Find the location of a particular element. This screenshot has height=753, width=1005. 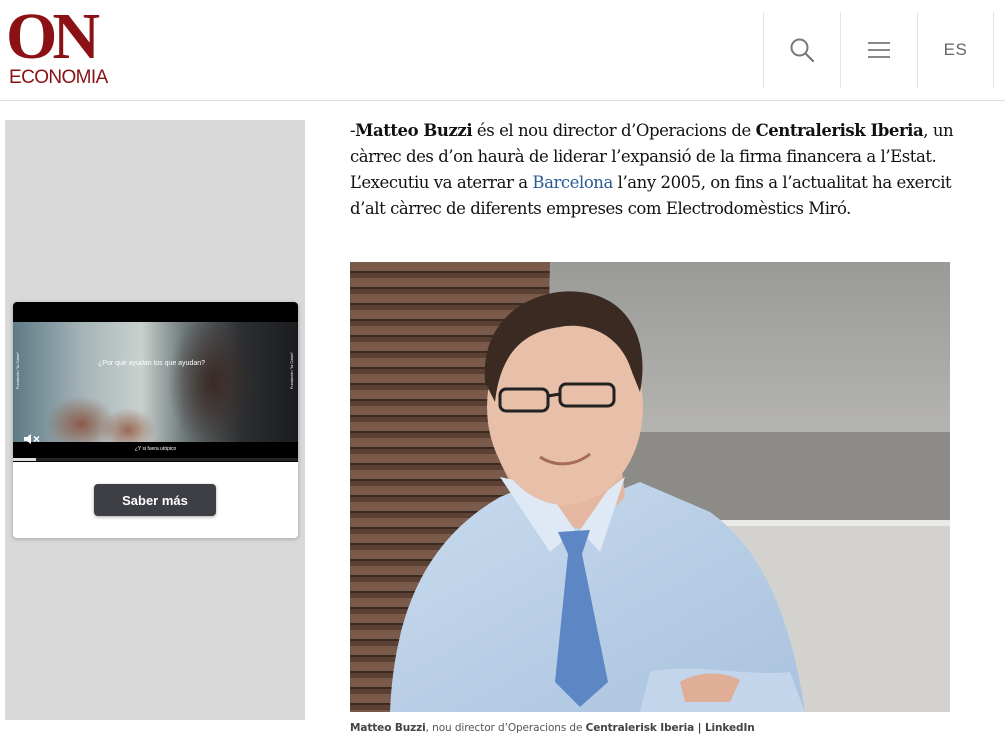

mute-speaker-icon is located at coordinates (32, 439).